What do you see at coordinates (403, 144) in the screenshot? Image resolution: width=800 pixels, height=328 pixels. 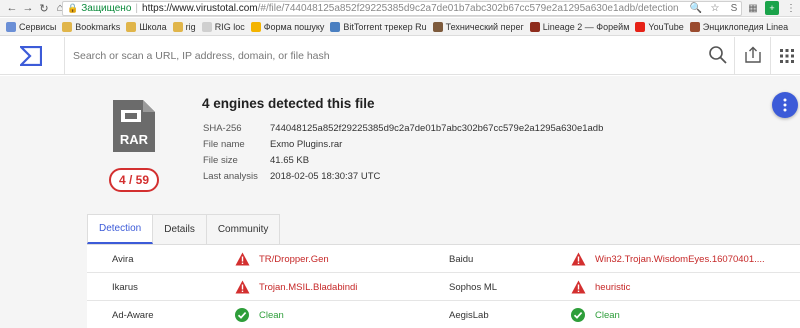 I see `meta-row-filename: File name Exmo Plugins.rar` at bounding box center [403, 144].